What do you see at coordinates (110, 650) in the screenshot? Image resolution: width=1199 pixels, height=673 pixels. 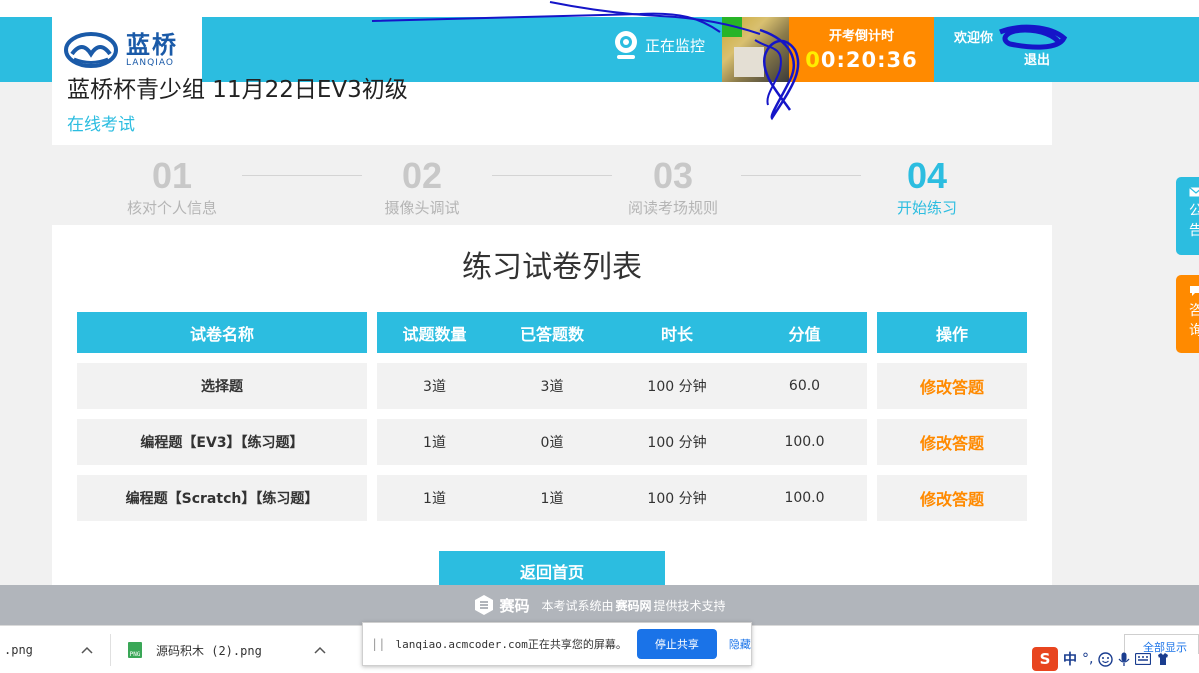 I see `divider` at bounding box center [110, 650].